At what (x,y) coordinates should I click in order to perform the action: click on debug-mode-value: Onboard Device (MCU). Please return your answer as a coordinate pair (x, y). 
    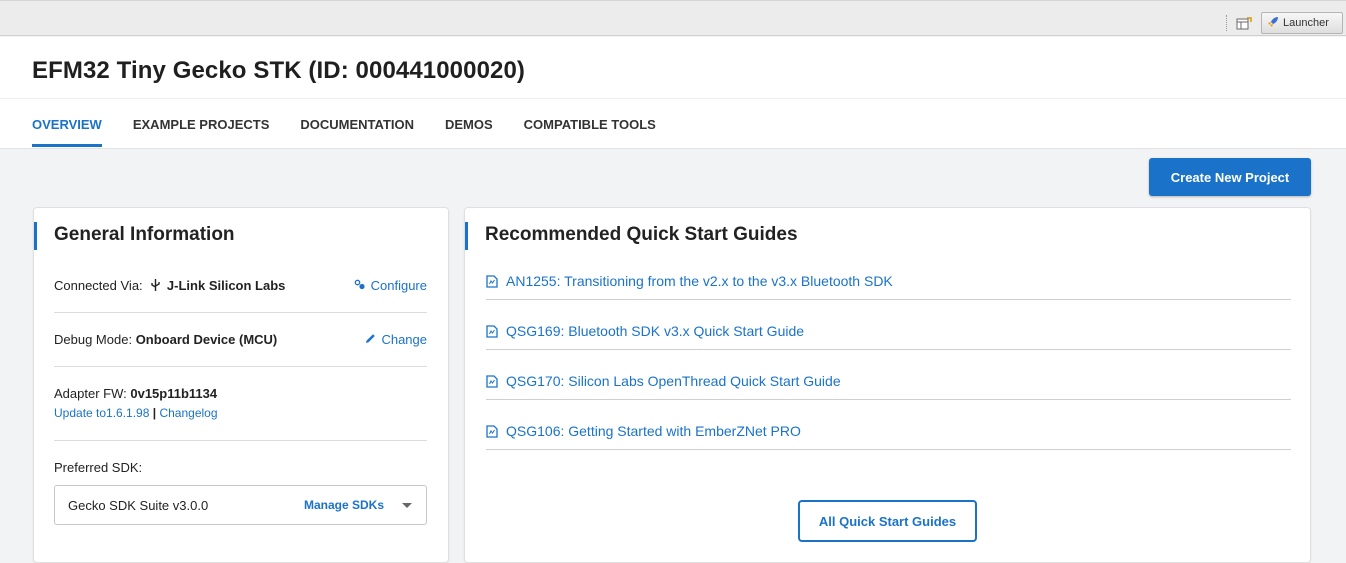
    Looking at the image, I should click on (206, 339).